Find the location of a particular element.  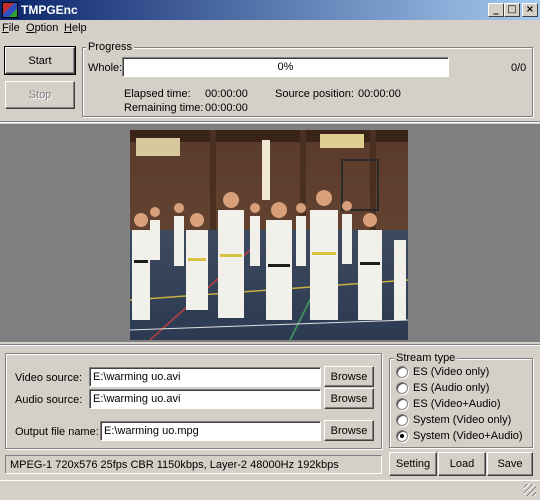

stream-option-es-audio: ES (Audio only) is located at coordinates (442, 388).